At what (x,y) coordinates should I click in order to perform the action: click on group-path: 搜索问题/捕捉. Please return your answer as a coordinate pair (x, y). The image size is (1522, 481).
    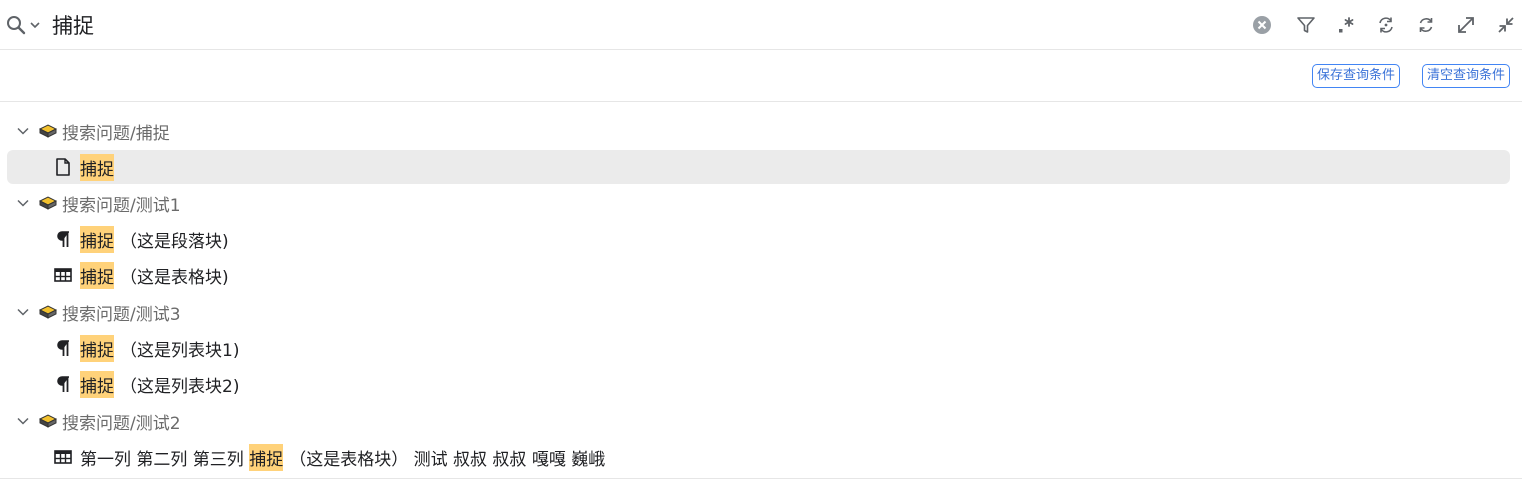
    Looking at the image, I should click on (116, 133).